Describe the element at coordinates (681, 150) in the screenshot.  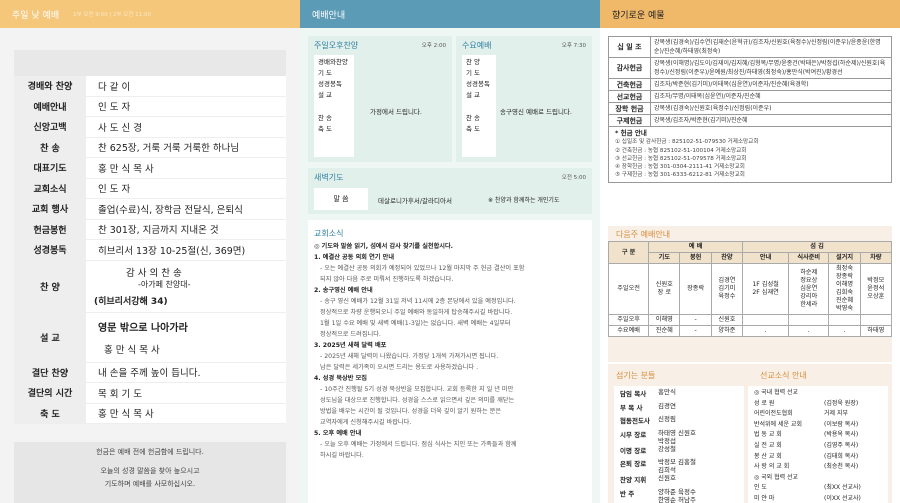
I see `account-line: ② 건축헌금 : 농협 825102-51-100104 거제소망교회` at that location.